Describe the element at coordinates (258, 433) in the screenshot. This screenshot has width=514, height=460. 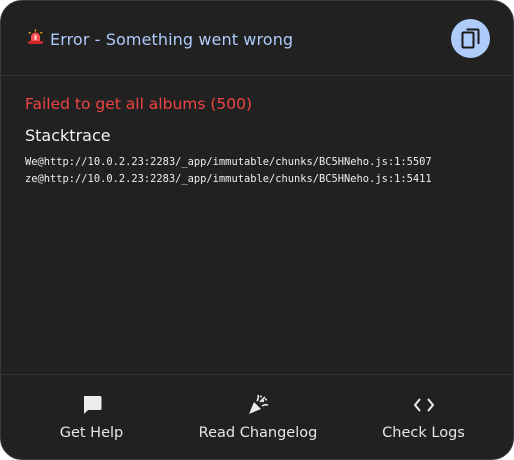
I see `read-changelog-label: Read Changelog` at that location.